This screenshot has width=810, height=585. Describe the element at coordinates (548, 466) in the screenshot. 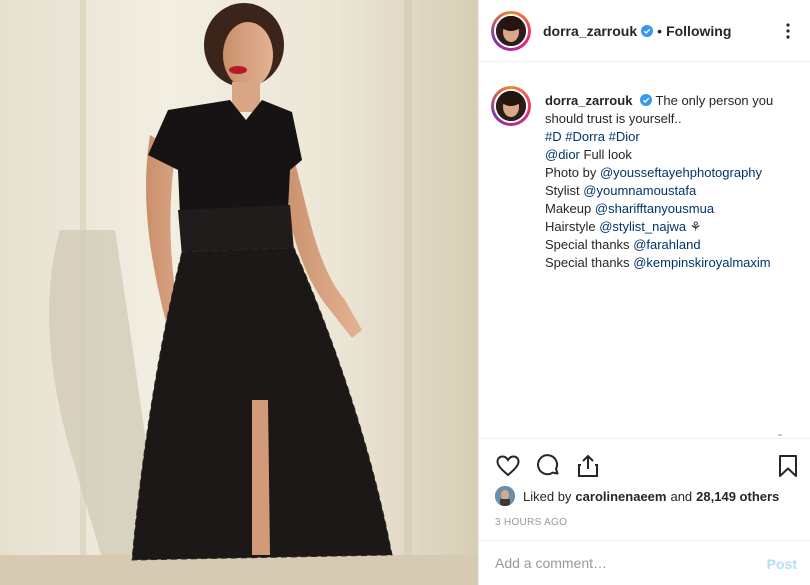

I see `comment-icon` at that location.